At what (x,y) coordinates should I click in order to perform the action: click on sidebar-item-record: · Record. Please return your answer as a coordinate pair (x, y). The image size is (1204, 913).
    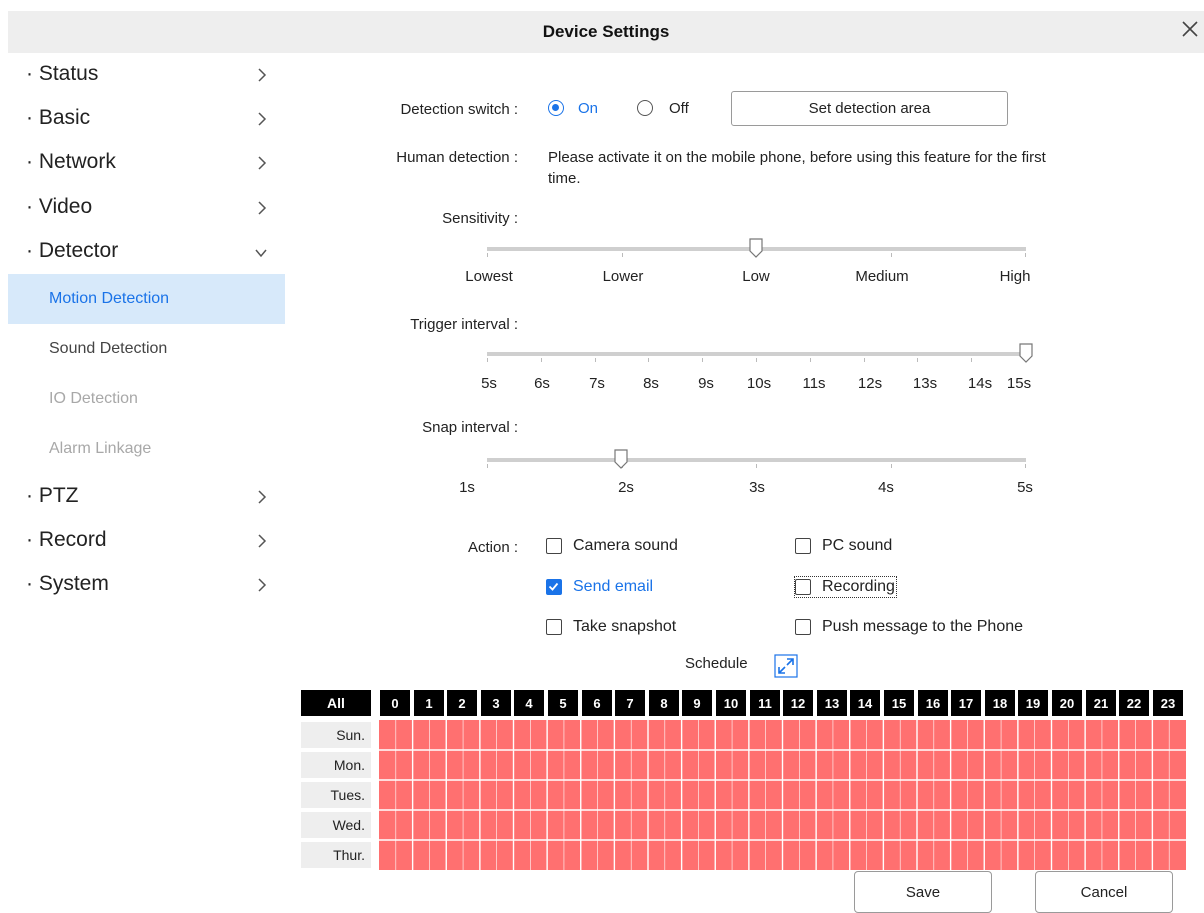
    Looking at the image, I should click on (146, 541).